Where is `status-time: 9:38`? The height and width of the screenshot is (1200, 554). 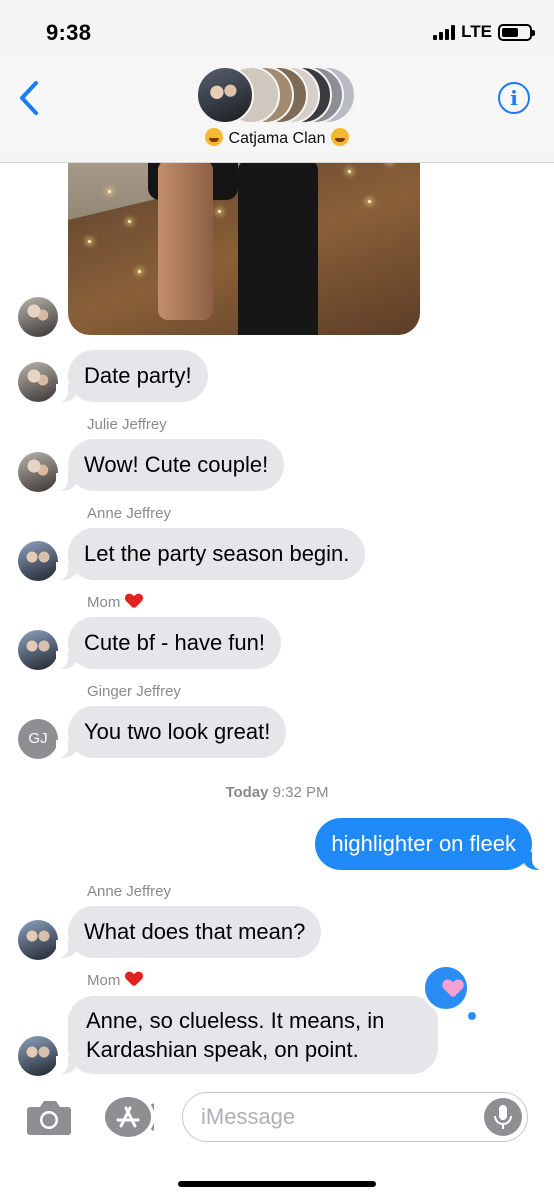
status-time: 9:38 is located at coordinates (69, 32).